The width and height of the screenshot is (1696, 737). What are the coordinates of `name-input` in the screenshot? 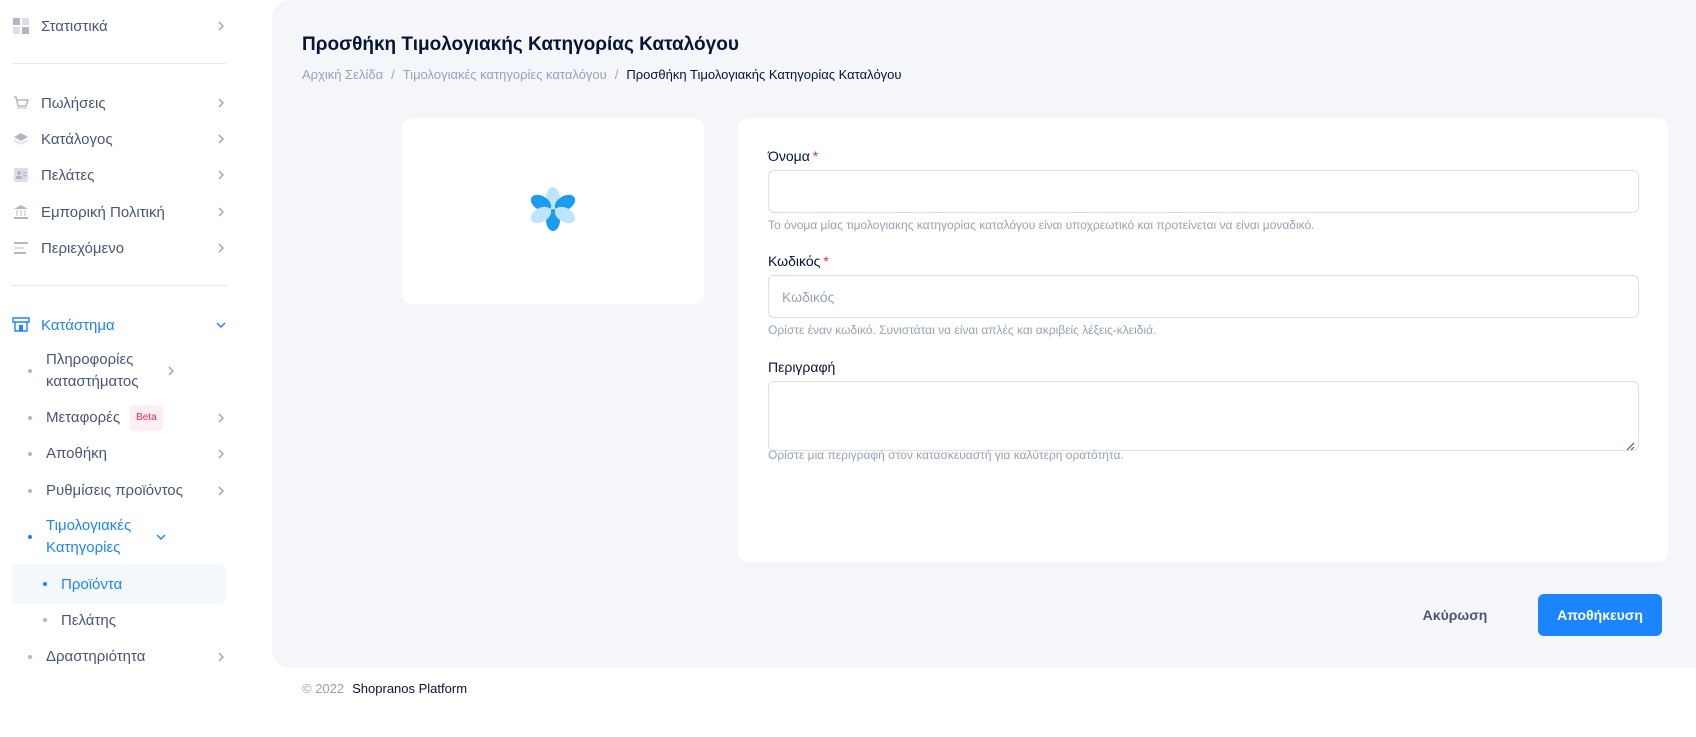 It's located at (1203, 191).